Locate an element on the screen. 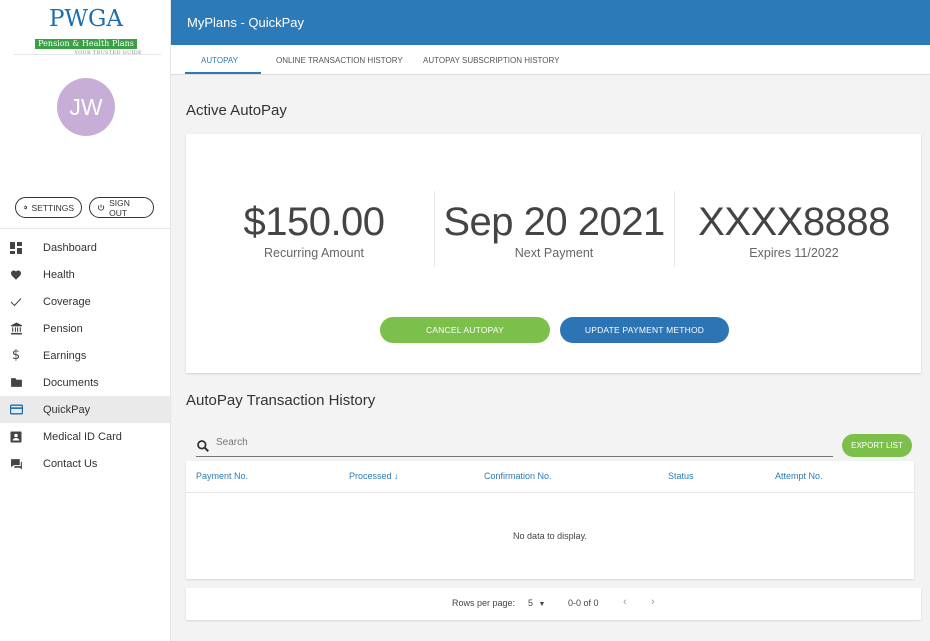 This screenshot has height=641, width=930. rows-per-page-value: 5 is located at coordinates (531, 603).